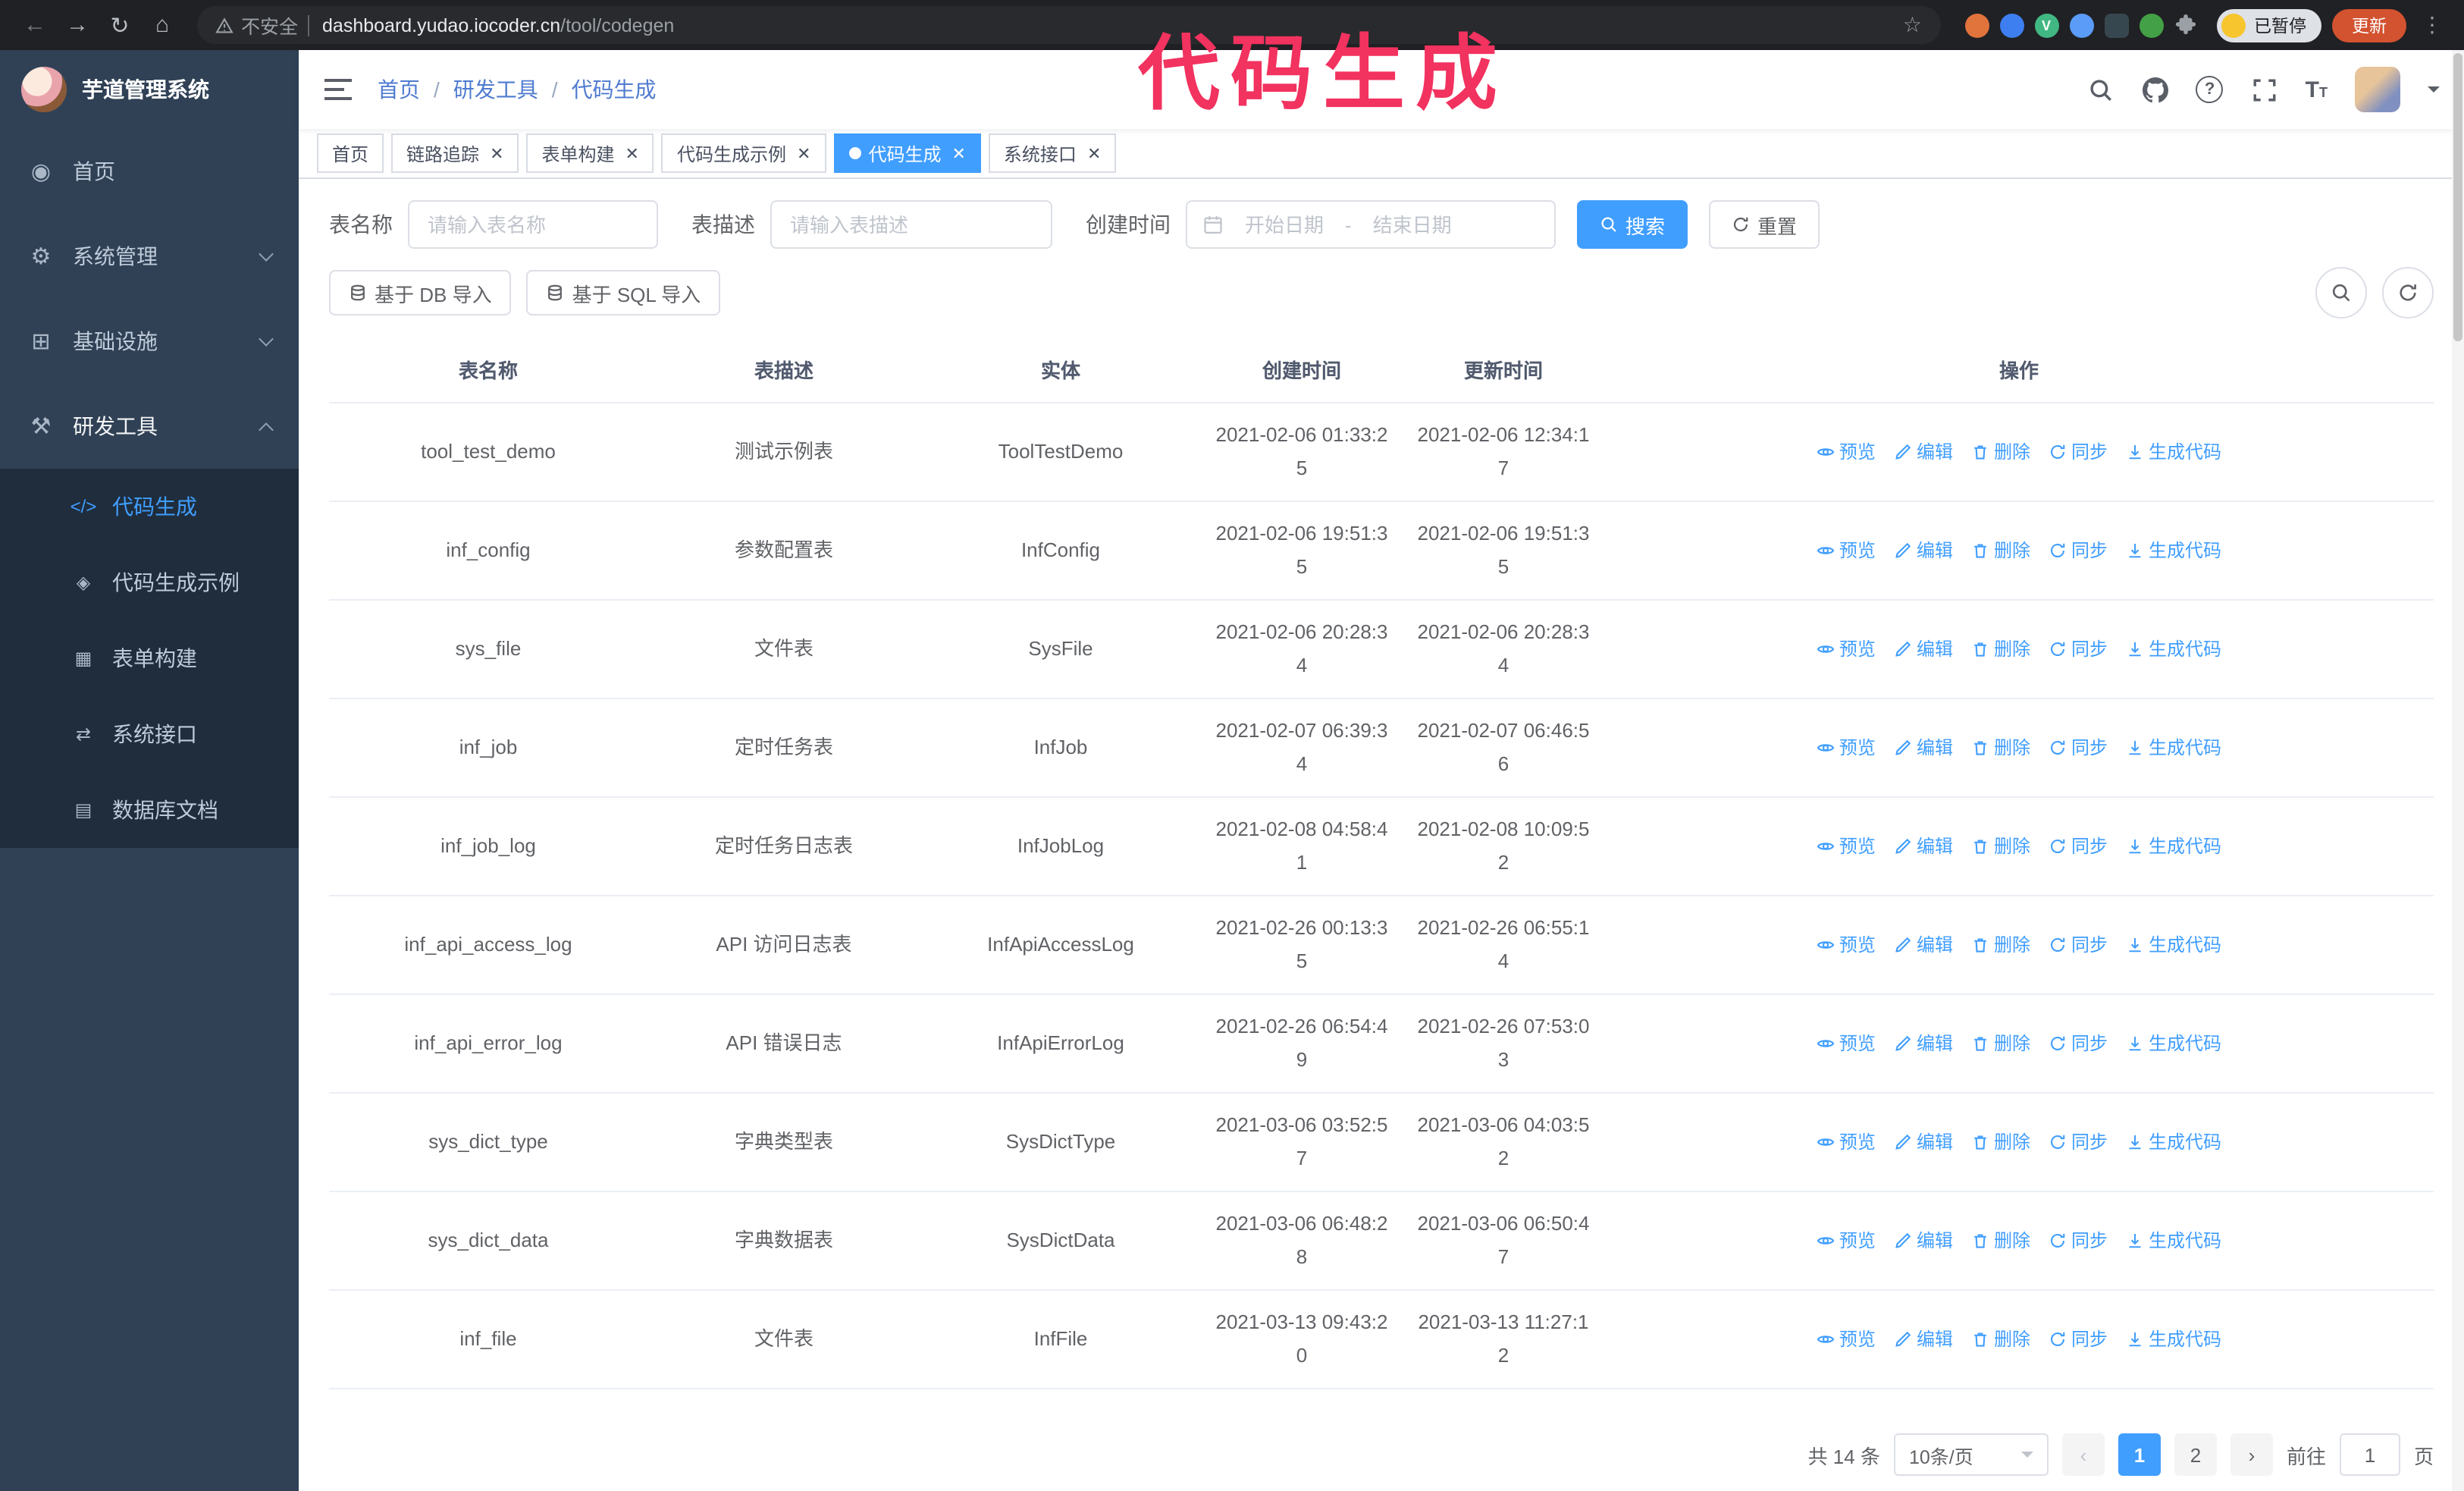 This screenshot has height=1491, width=2464. I want to click on tab-home: 首页, so click(351, 153).